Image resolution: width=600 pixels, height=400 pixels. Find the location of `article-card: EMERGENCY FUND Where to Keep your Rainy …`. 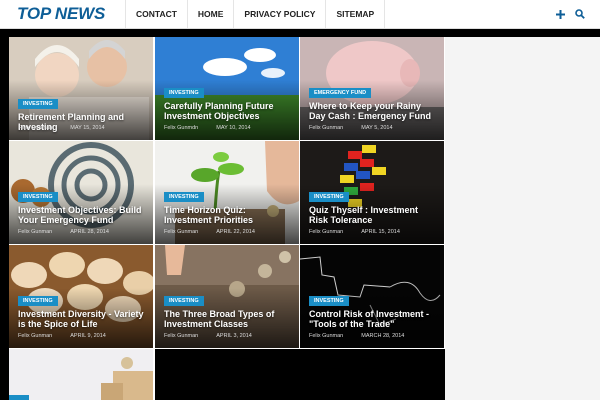

article-card: EMERGENCY FUND Where to Keep your Rainy … is located at coordinates (372, 88).